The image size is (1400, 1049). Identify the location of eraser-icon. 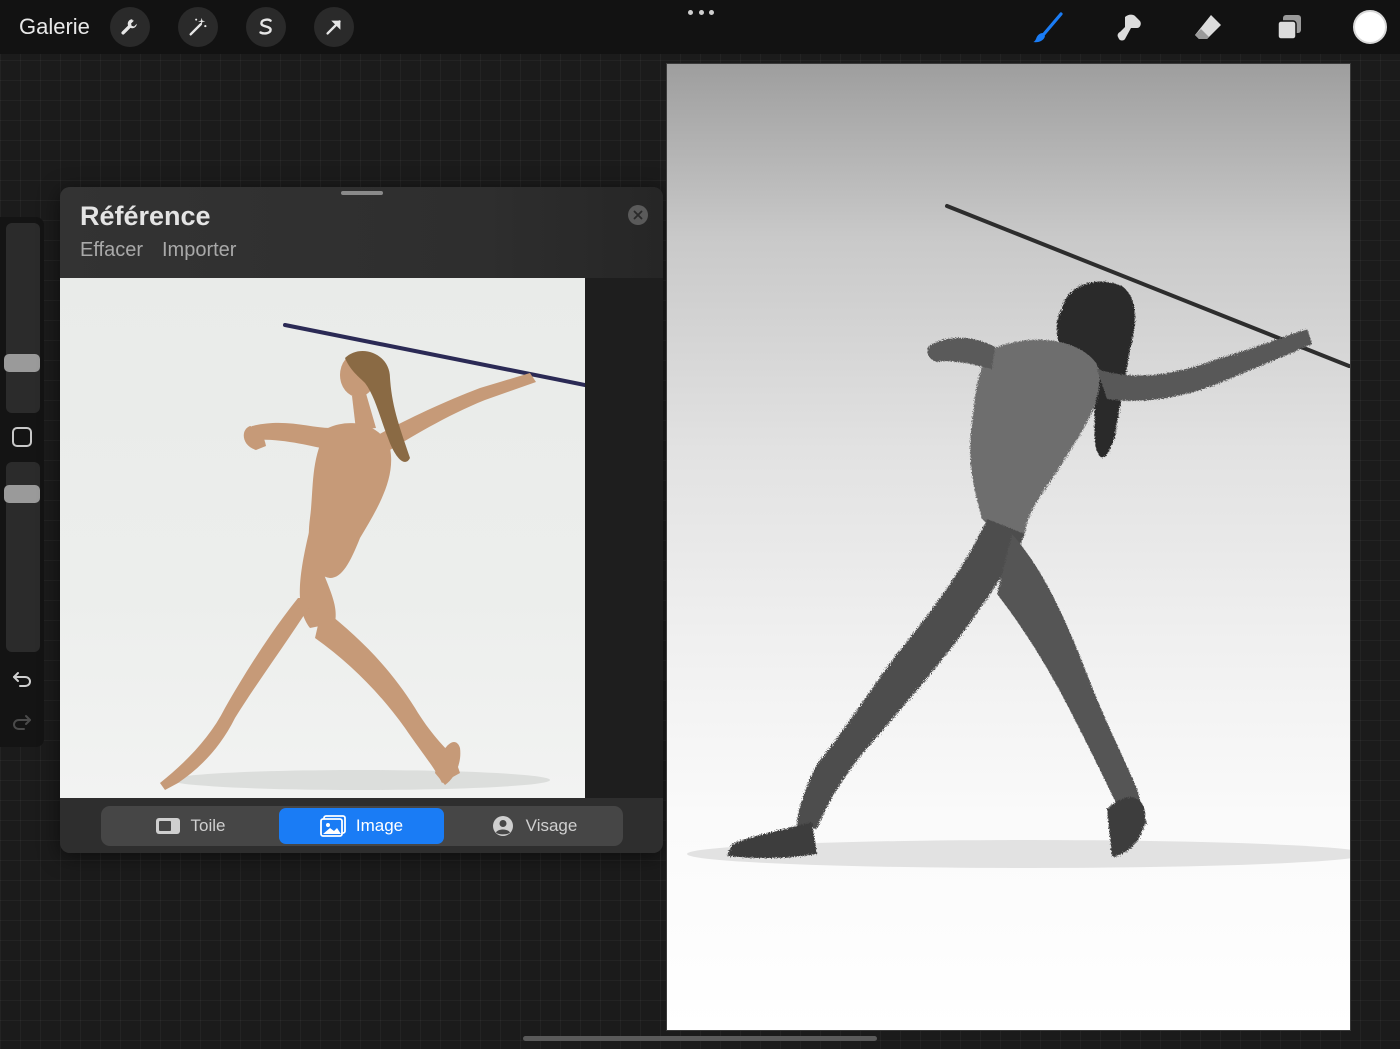
(1208, 27).